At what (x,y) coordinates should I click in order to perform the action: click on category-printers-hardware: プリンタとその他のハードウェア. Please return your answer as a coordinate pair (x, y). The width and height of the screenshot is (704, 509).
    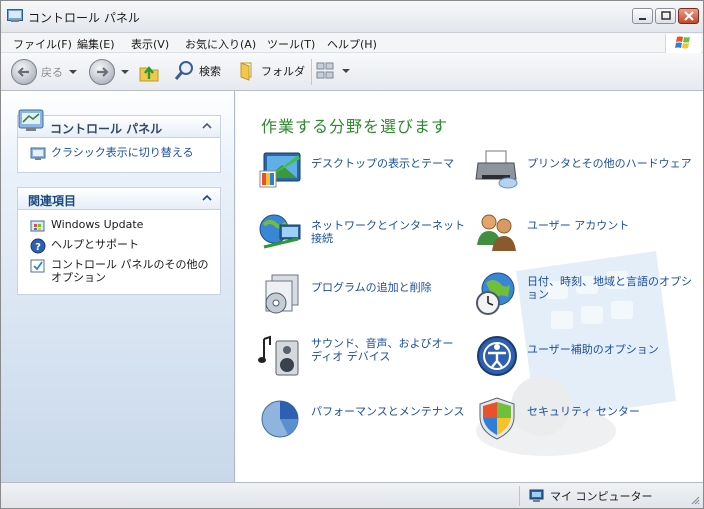
    Looking at the image, I should click on (586, 170).